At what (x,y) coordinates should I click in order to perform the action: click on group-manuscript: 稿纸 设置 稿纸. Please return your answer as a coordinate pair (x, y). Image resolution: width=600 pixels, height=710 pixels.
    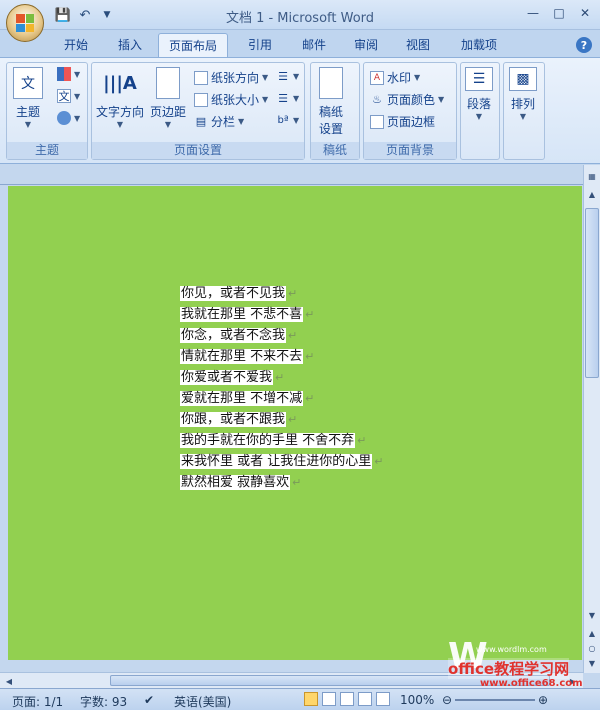
    Looking at the image, I should click on (335, 111).